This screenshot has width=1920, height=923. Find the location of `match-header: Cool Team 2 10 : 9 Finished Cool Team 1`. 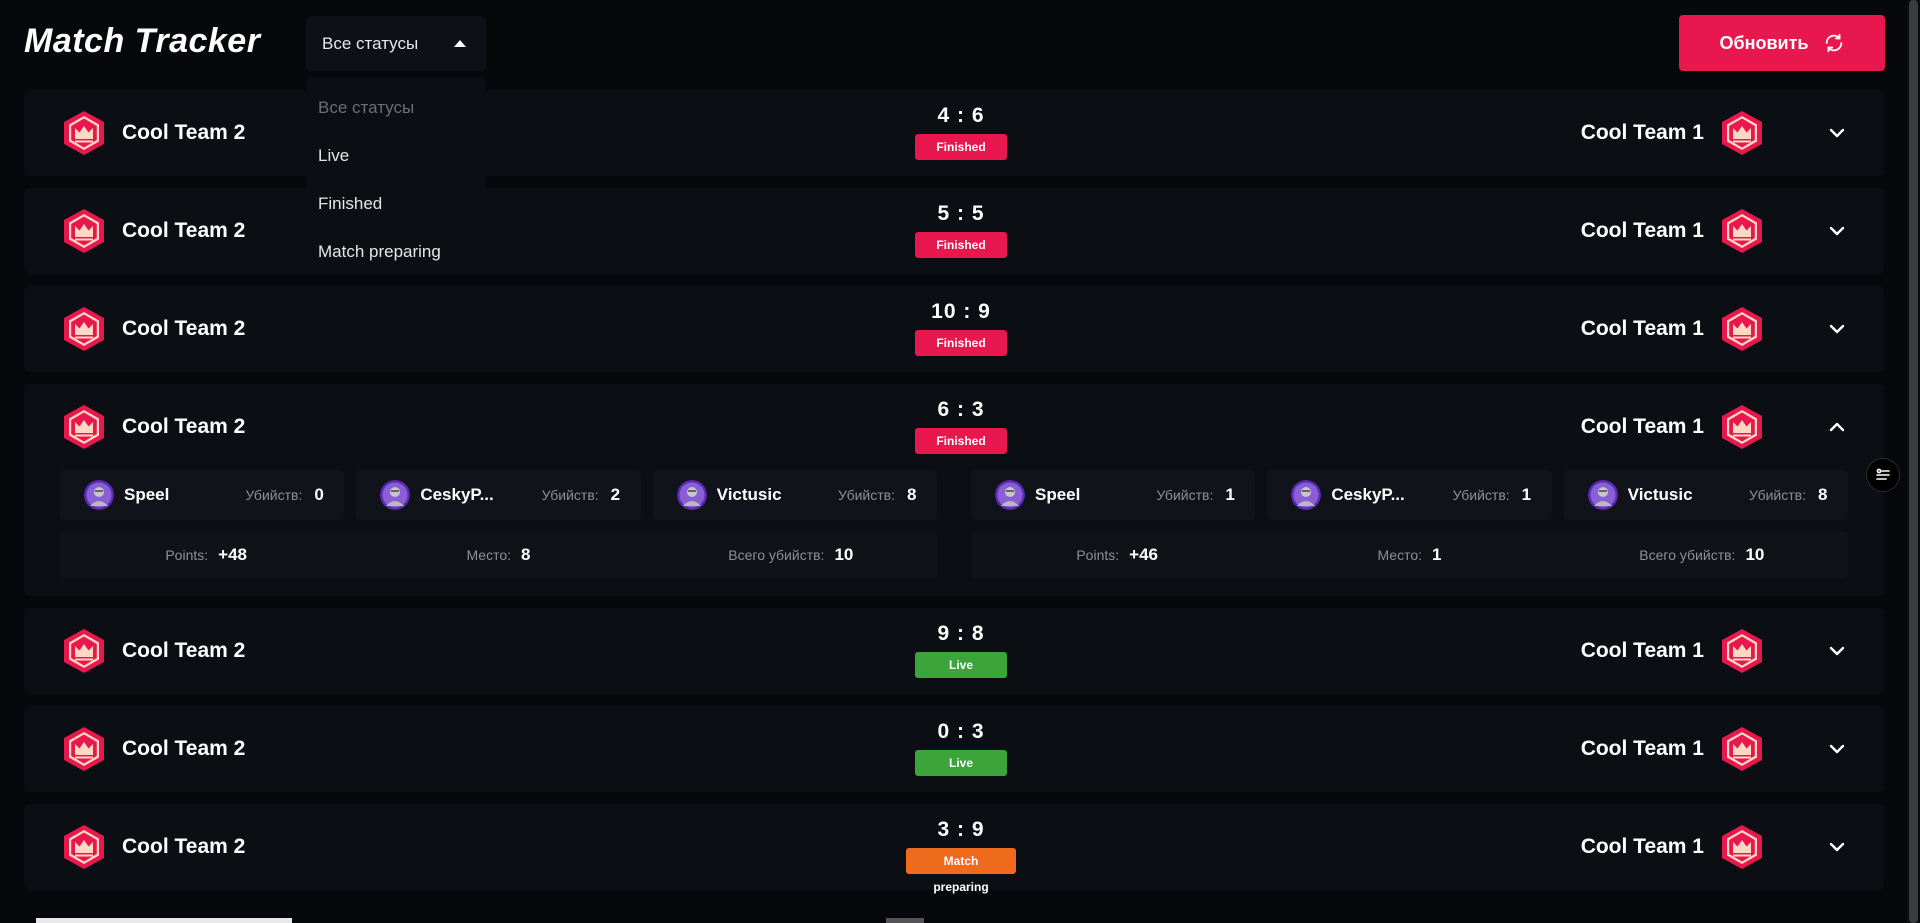

match-header: Cool Team 2 10 : 9 Finished Cool Team 1 is located at coordinates (954, 329).